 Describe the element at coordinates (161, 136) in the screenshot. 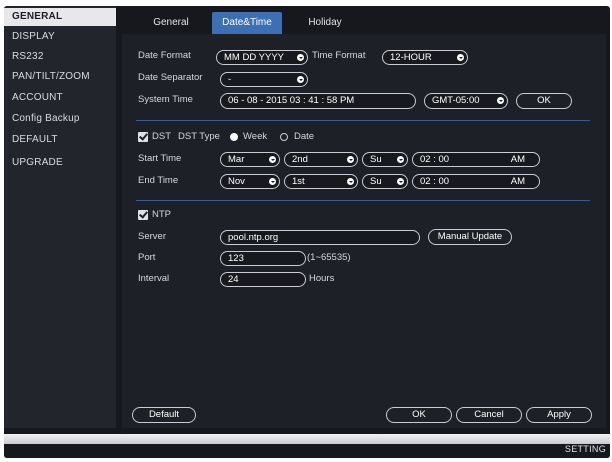

I see `dst-label: DST` at that location.